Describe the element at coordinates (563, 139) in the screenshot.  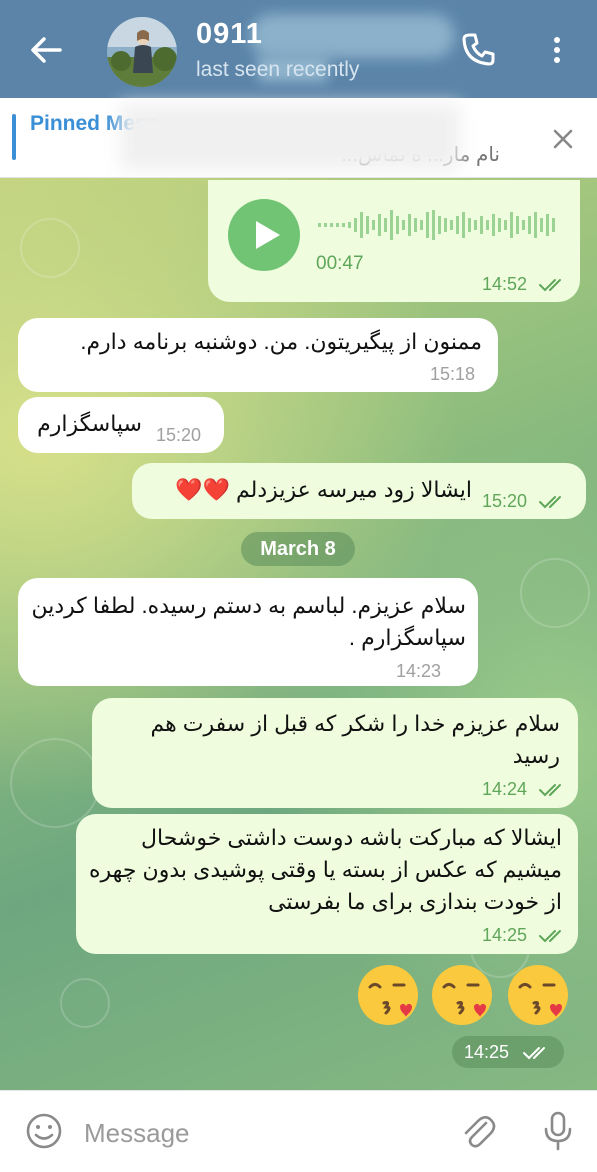
I see `close-icon` at that location.